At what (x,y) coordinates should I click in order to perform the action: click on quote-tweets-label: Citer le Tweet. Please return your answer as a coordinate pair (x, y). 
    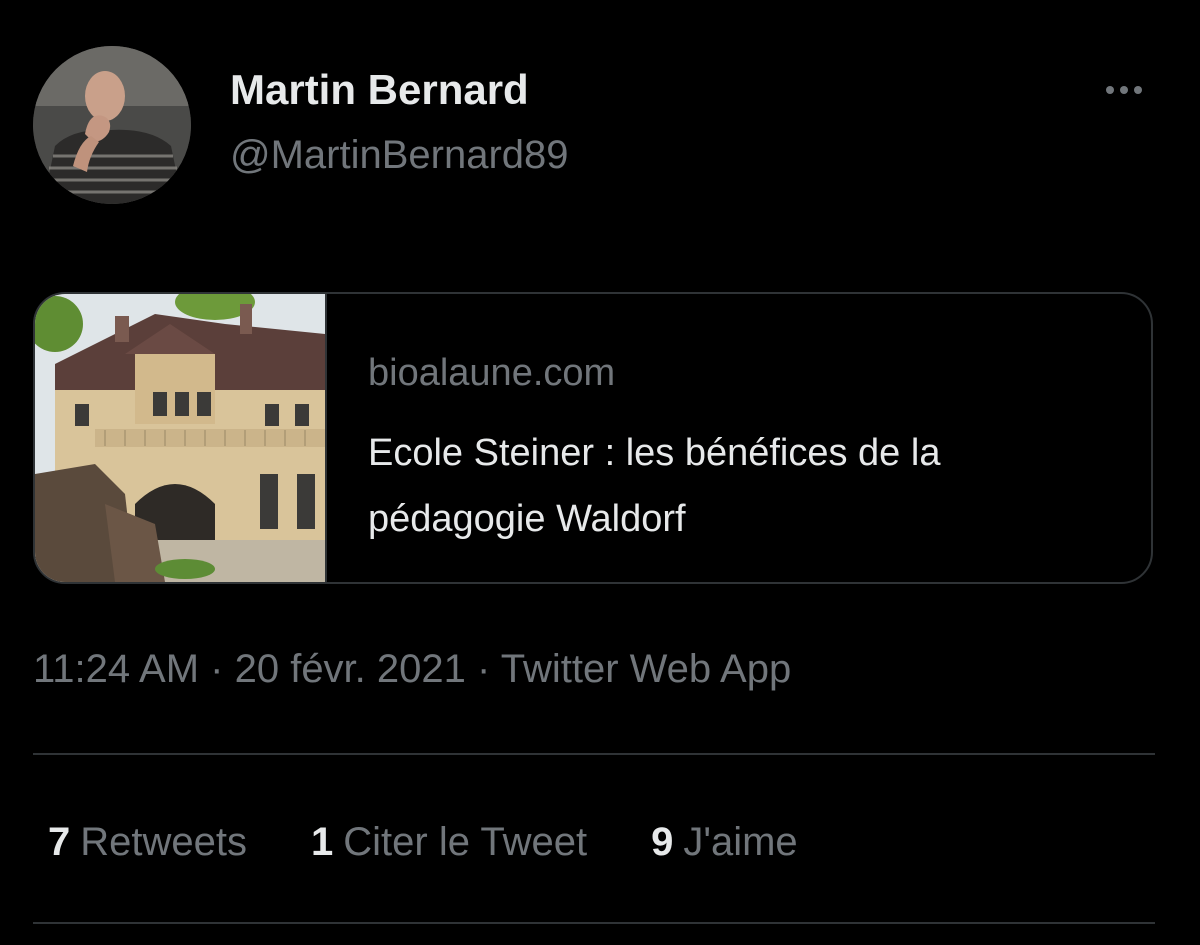
    Looking at the image, I should click on (465, 842).